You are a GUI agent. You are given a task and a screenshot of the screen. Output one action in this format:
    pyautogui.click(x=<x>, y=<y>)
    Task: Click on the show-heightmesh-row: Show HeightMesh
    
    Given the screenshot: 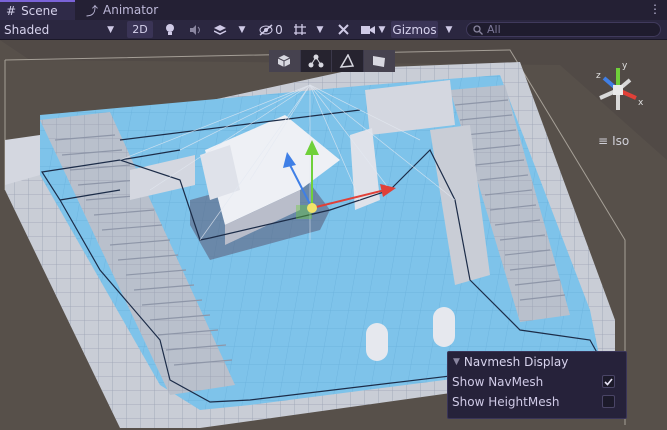 What is the action you would take?
    pyautogui.click(x=537, y=402)
    